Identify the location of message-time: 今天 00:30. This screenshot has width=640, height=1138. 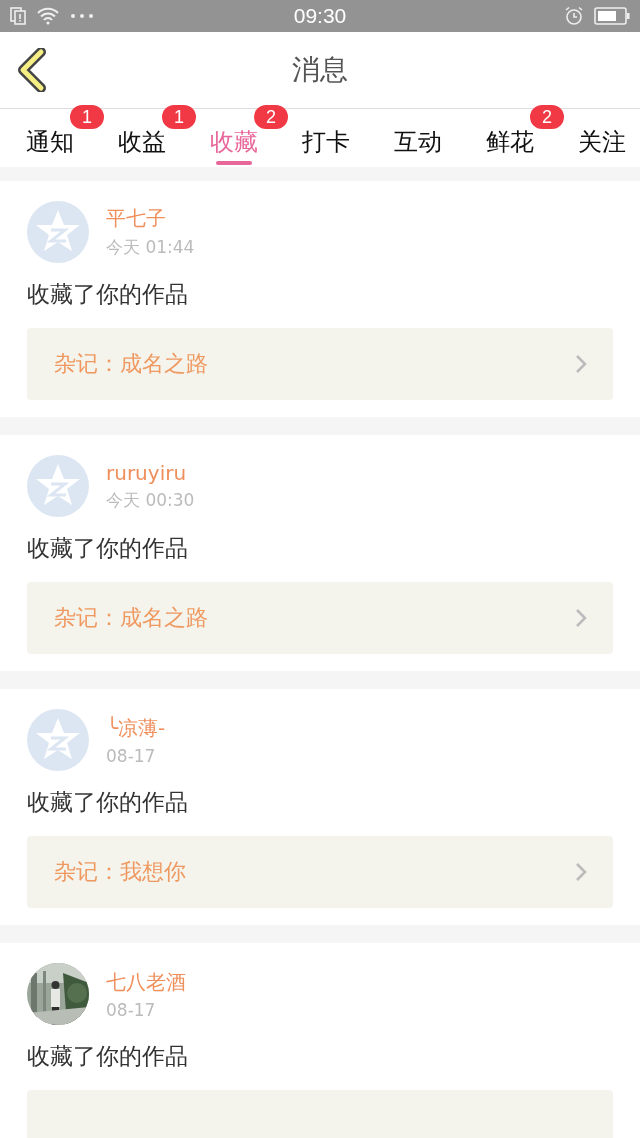
(150, 500).